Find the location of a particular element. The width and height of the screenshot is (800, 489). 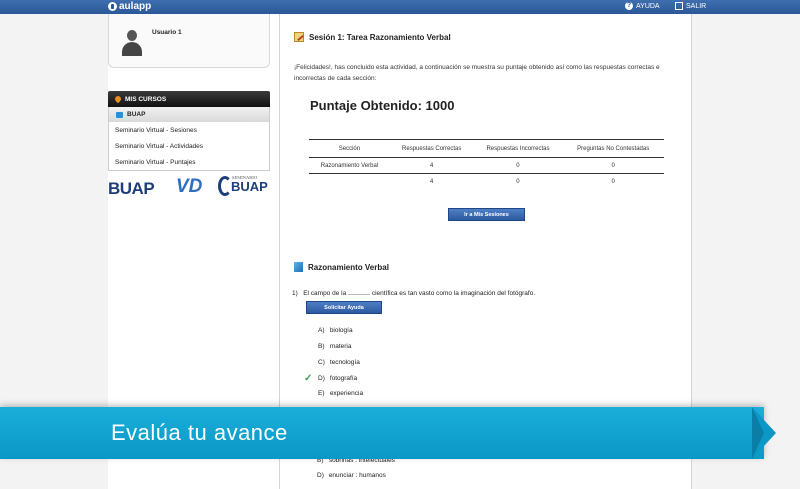

option-text: fotografía is located at coordinates (343, 378).